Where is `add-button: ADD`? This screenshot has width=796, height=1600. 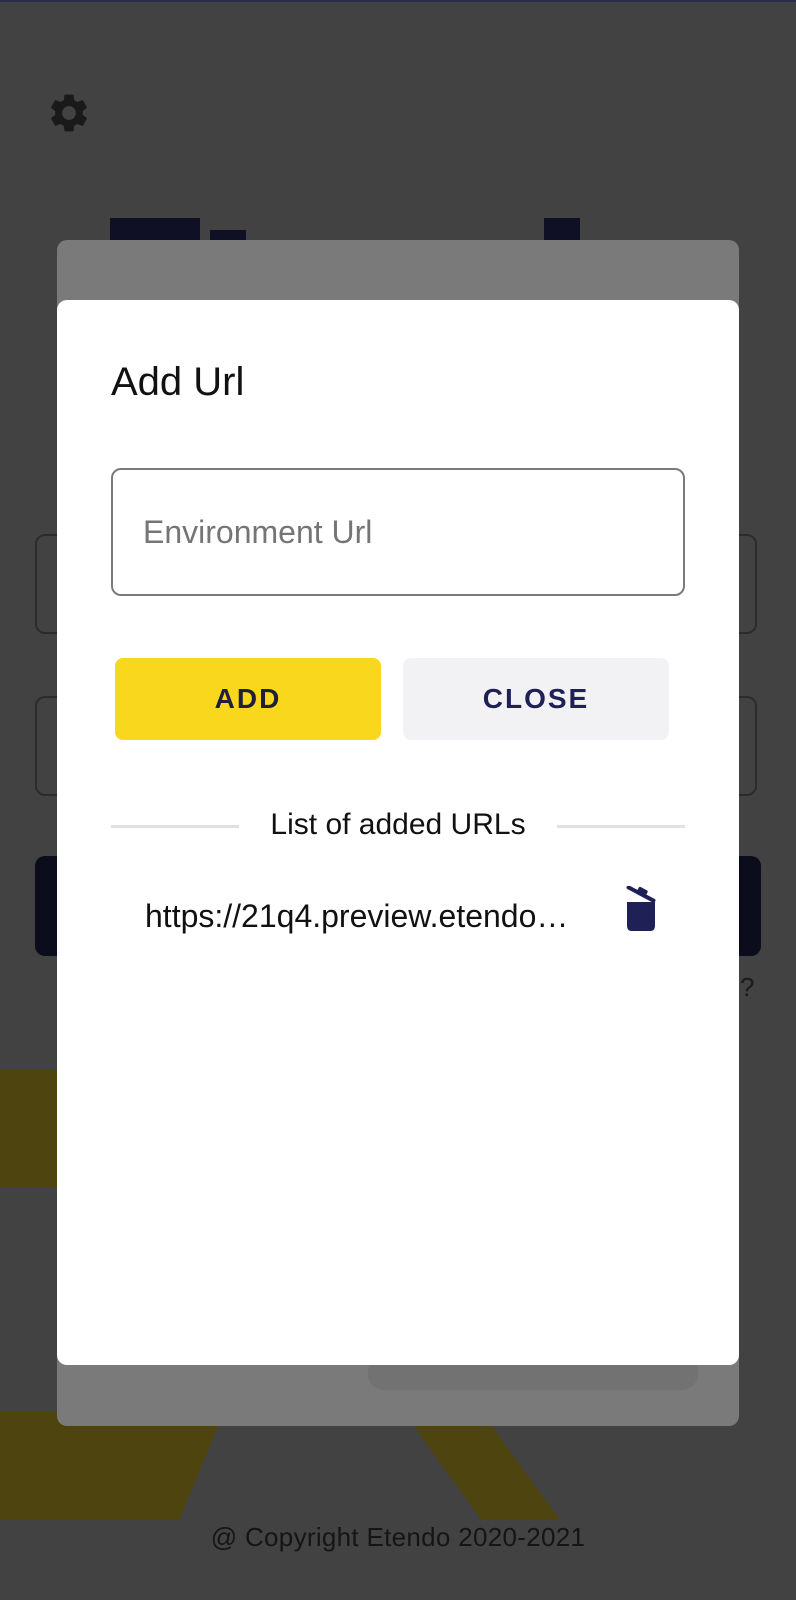 add-button: ADD is located at coordinates (248, 699).